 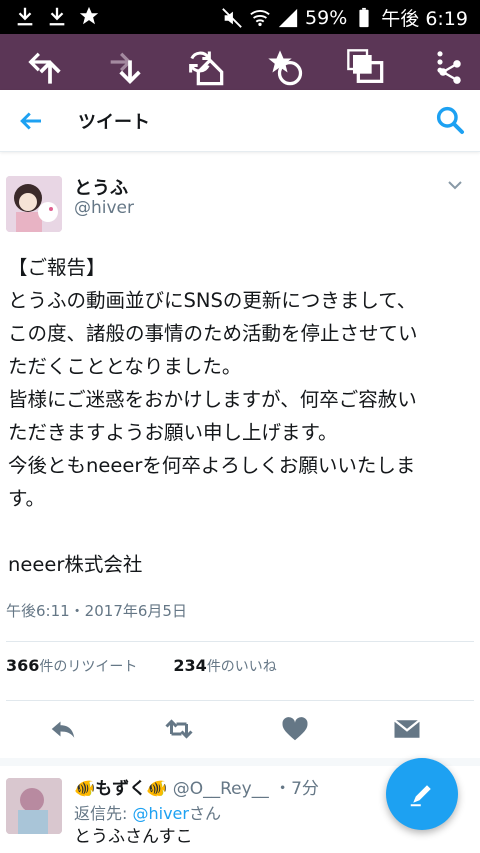 What do you see at coordinates (160, 813) in the screenshot?
I see `replying-to-link: @hiver` at bounding box center [160, 813].